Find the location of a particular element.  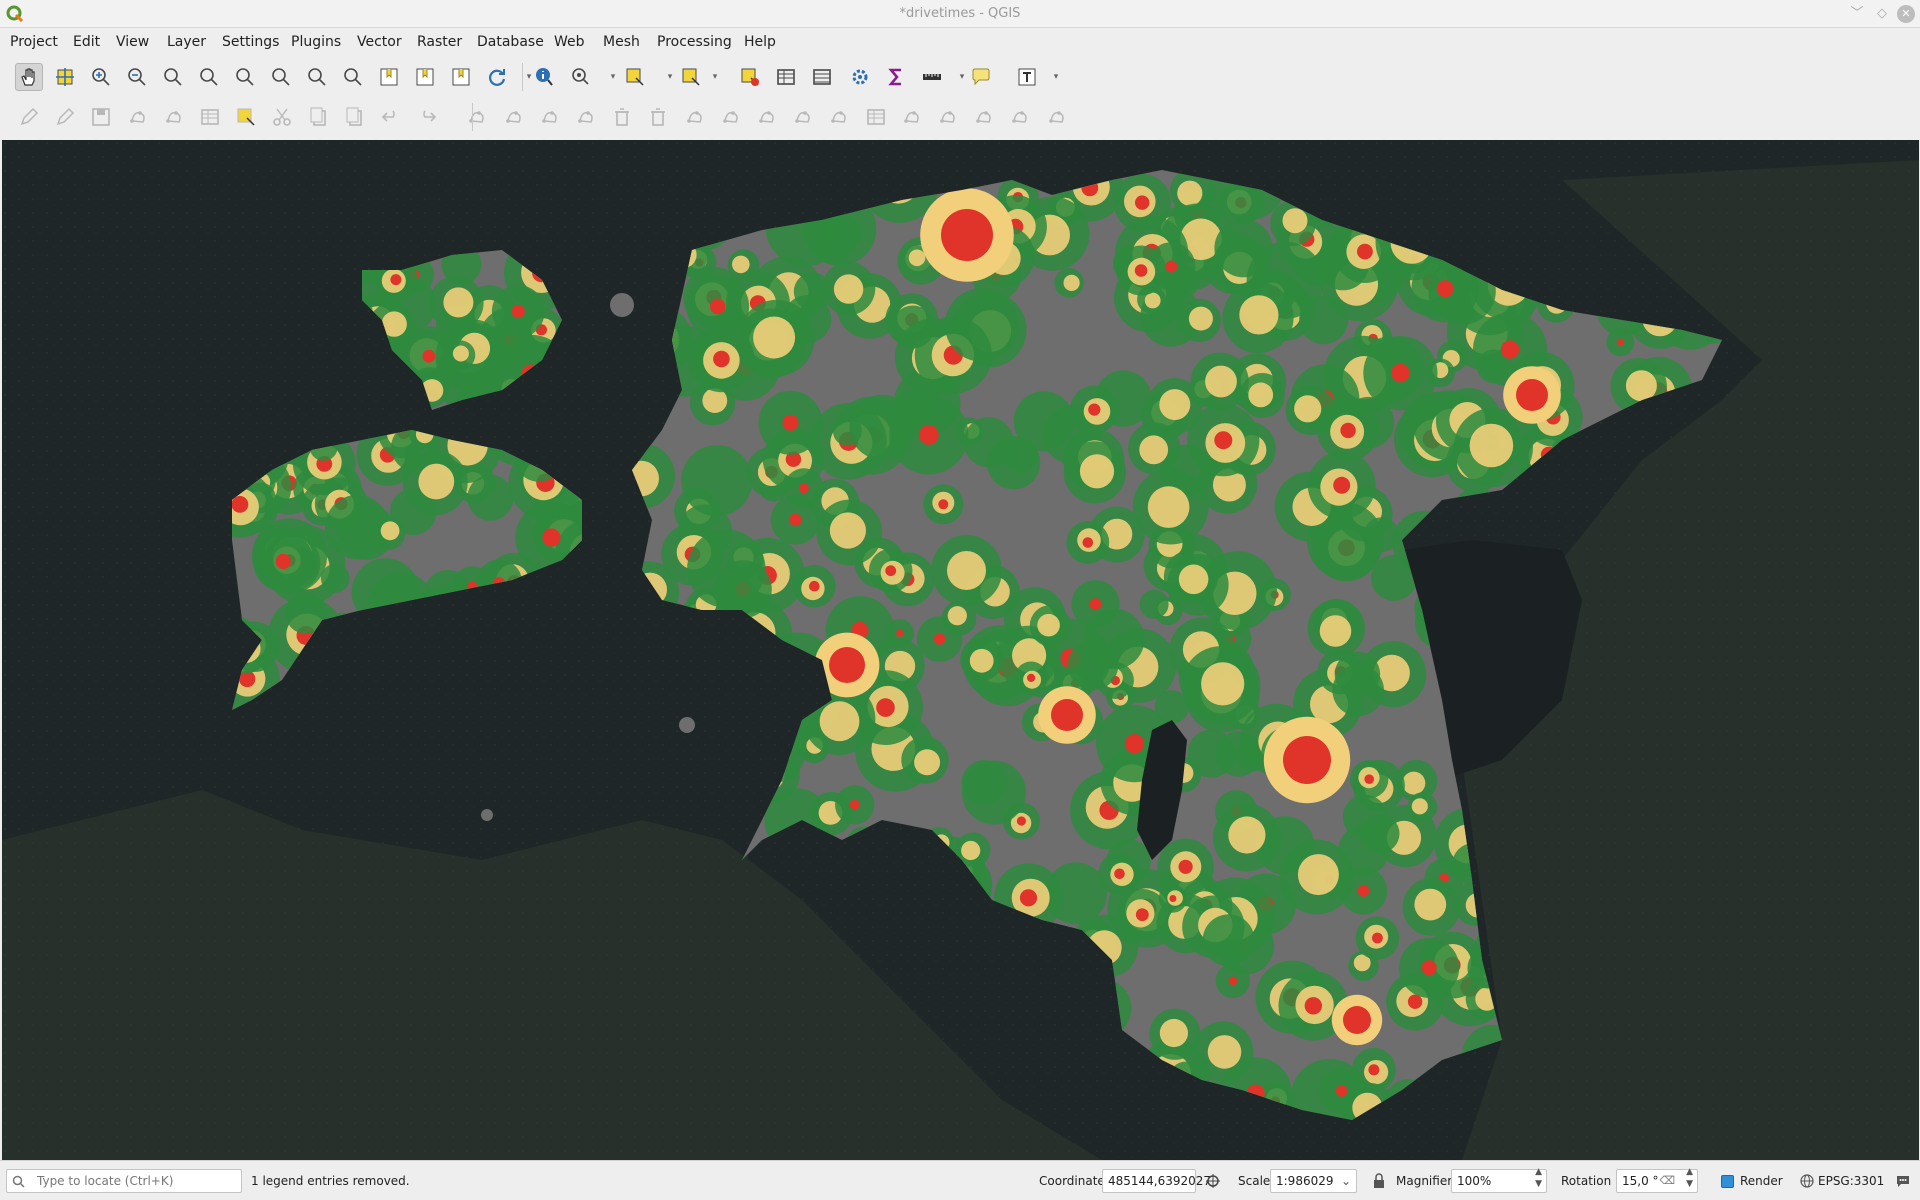

zoom-full-icon is located at coordinates (209, 77).